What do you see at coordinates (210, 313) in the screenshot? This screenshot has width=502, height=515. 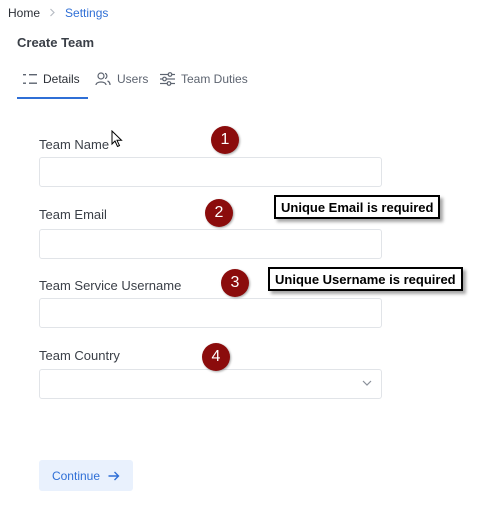 I see `team-service-username-input` at bounding box center [210, 313].